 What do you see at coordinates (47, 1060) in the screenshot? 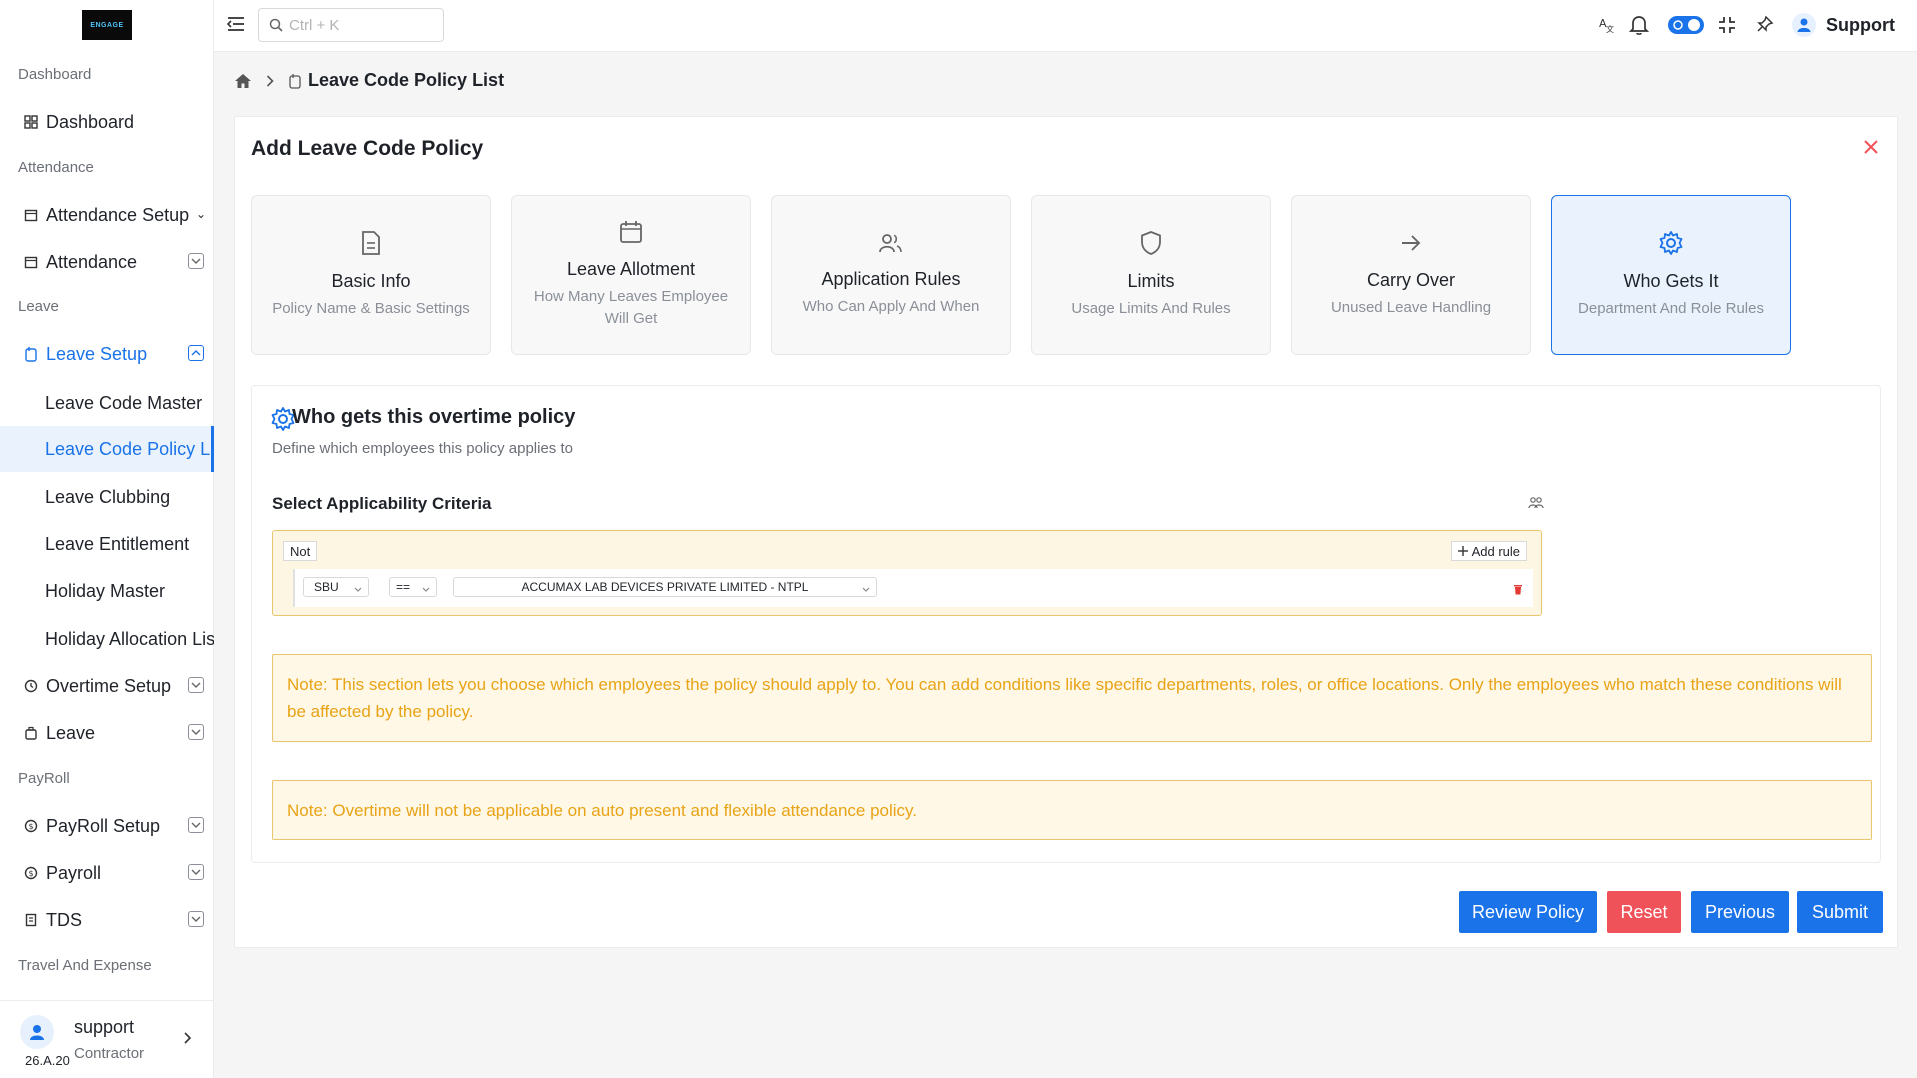
I see `app-version: 26.A.20` at bounding box center [47, 1060].